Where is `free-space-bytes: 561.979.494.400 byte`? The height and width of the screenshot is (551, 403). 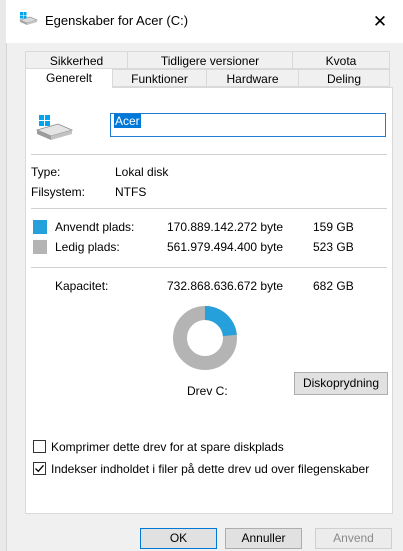 free-space-bytes: 561.979.494.400 byte is located at coordinates (225, 247).